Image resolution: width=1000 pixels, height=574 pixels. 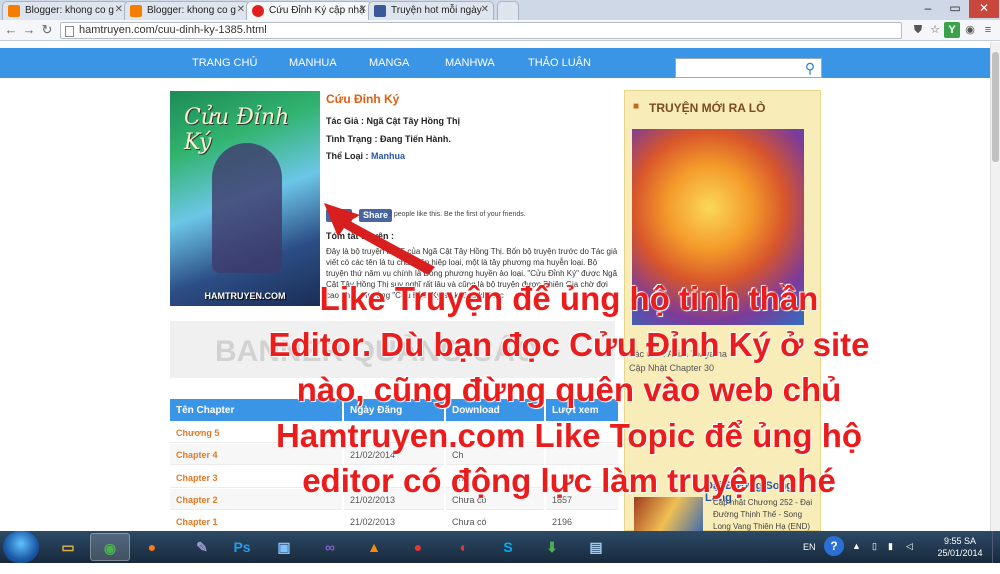 I want to click on url-text: hamtruyen.com/cuu-dinh-ky-1385.html, so click(x=173, y=30).